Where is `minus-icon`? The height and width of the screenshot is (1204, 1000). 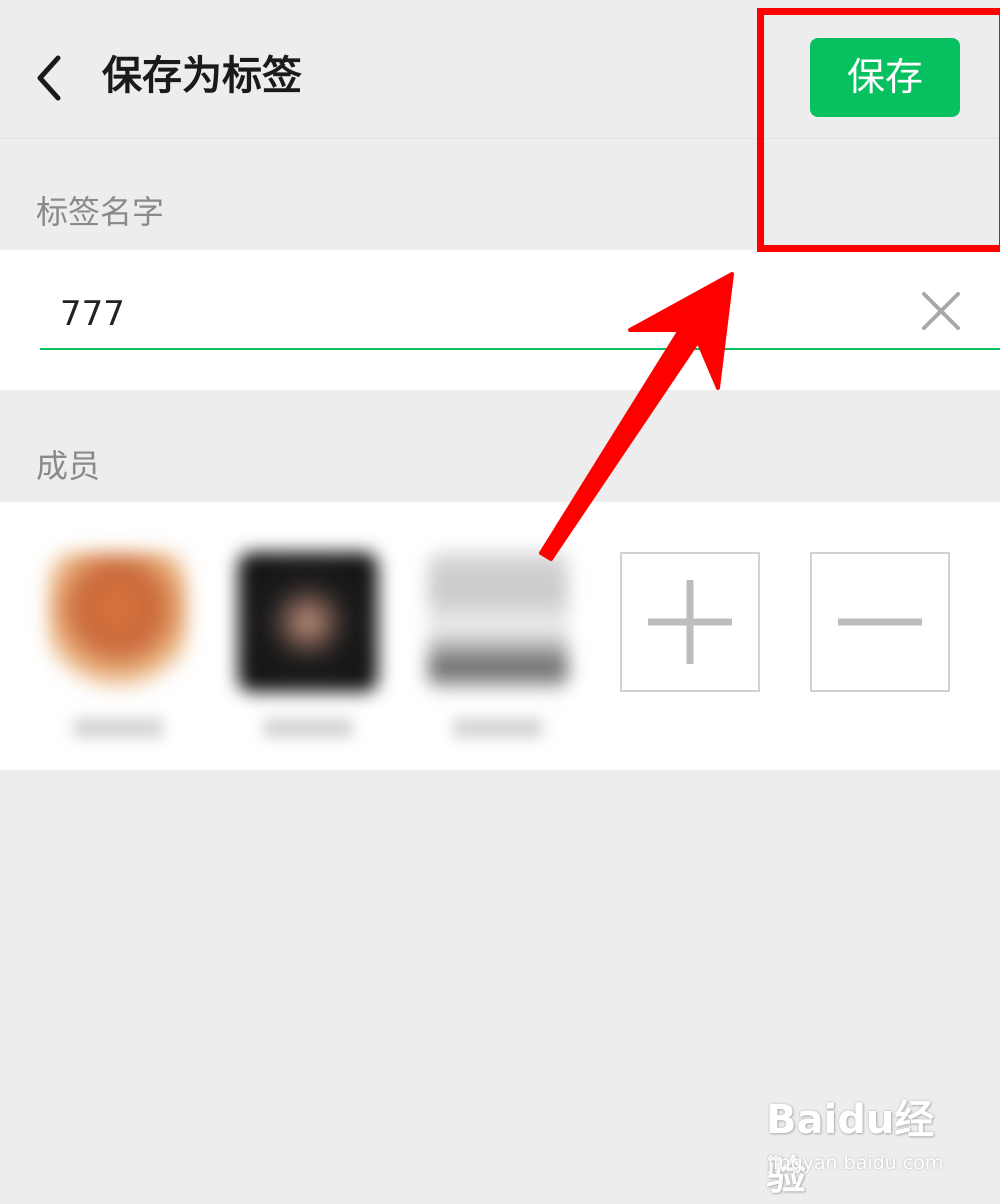 minus-icon is located at coordinates (880, 622).